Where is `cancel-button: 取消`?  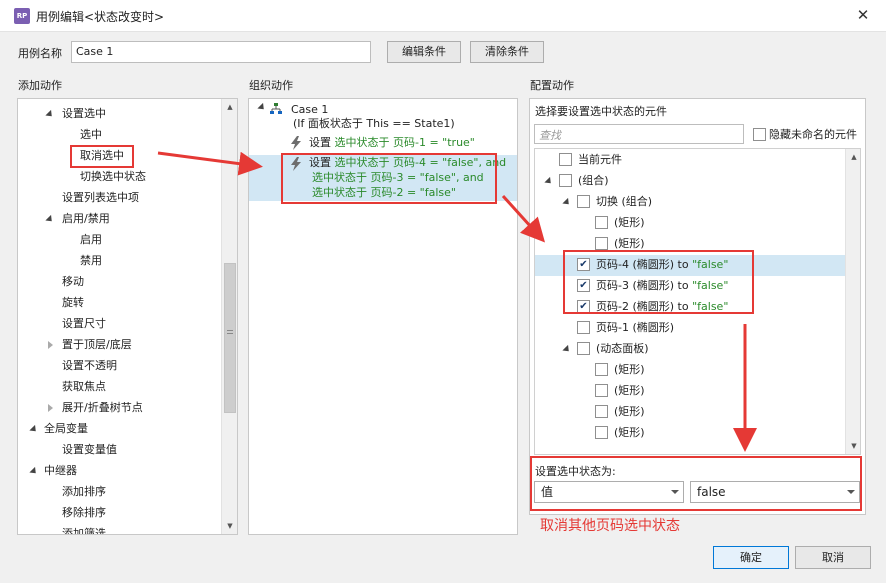 cancel-button: 取消 is located at coordinates (833, 557).